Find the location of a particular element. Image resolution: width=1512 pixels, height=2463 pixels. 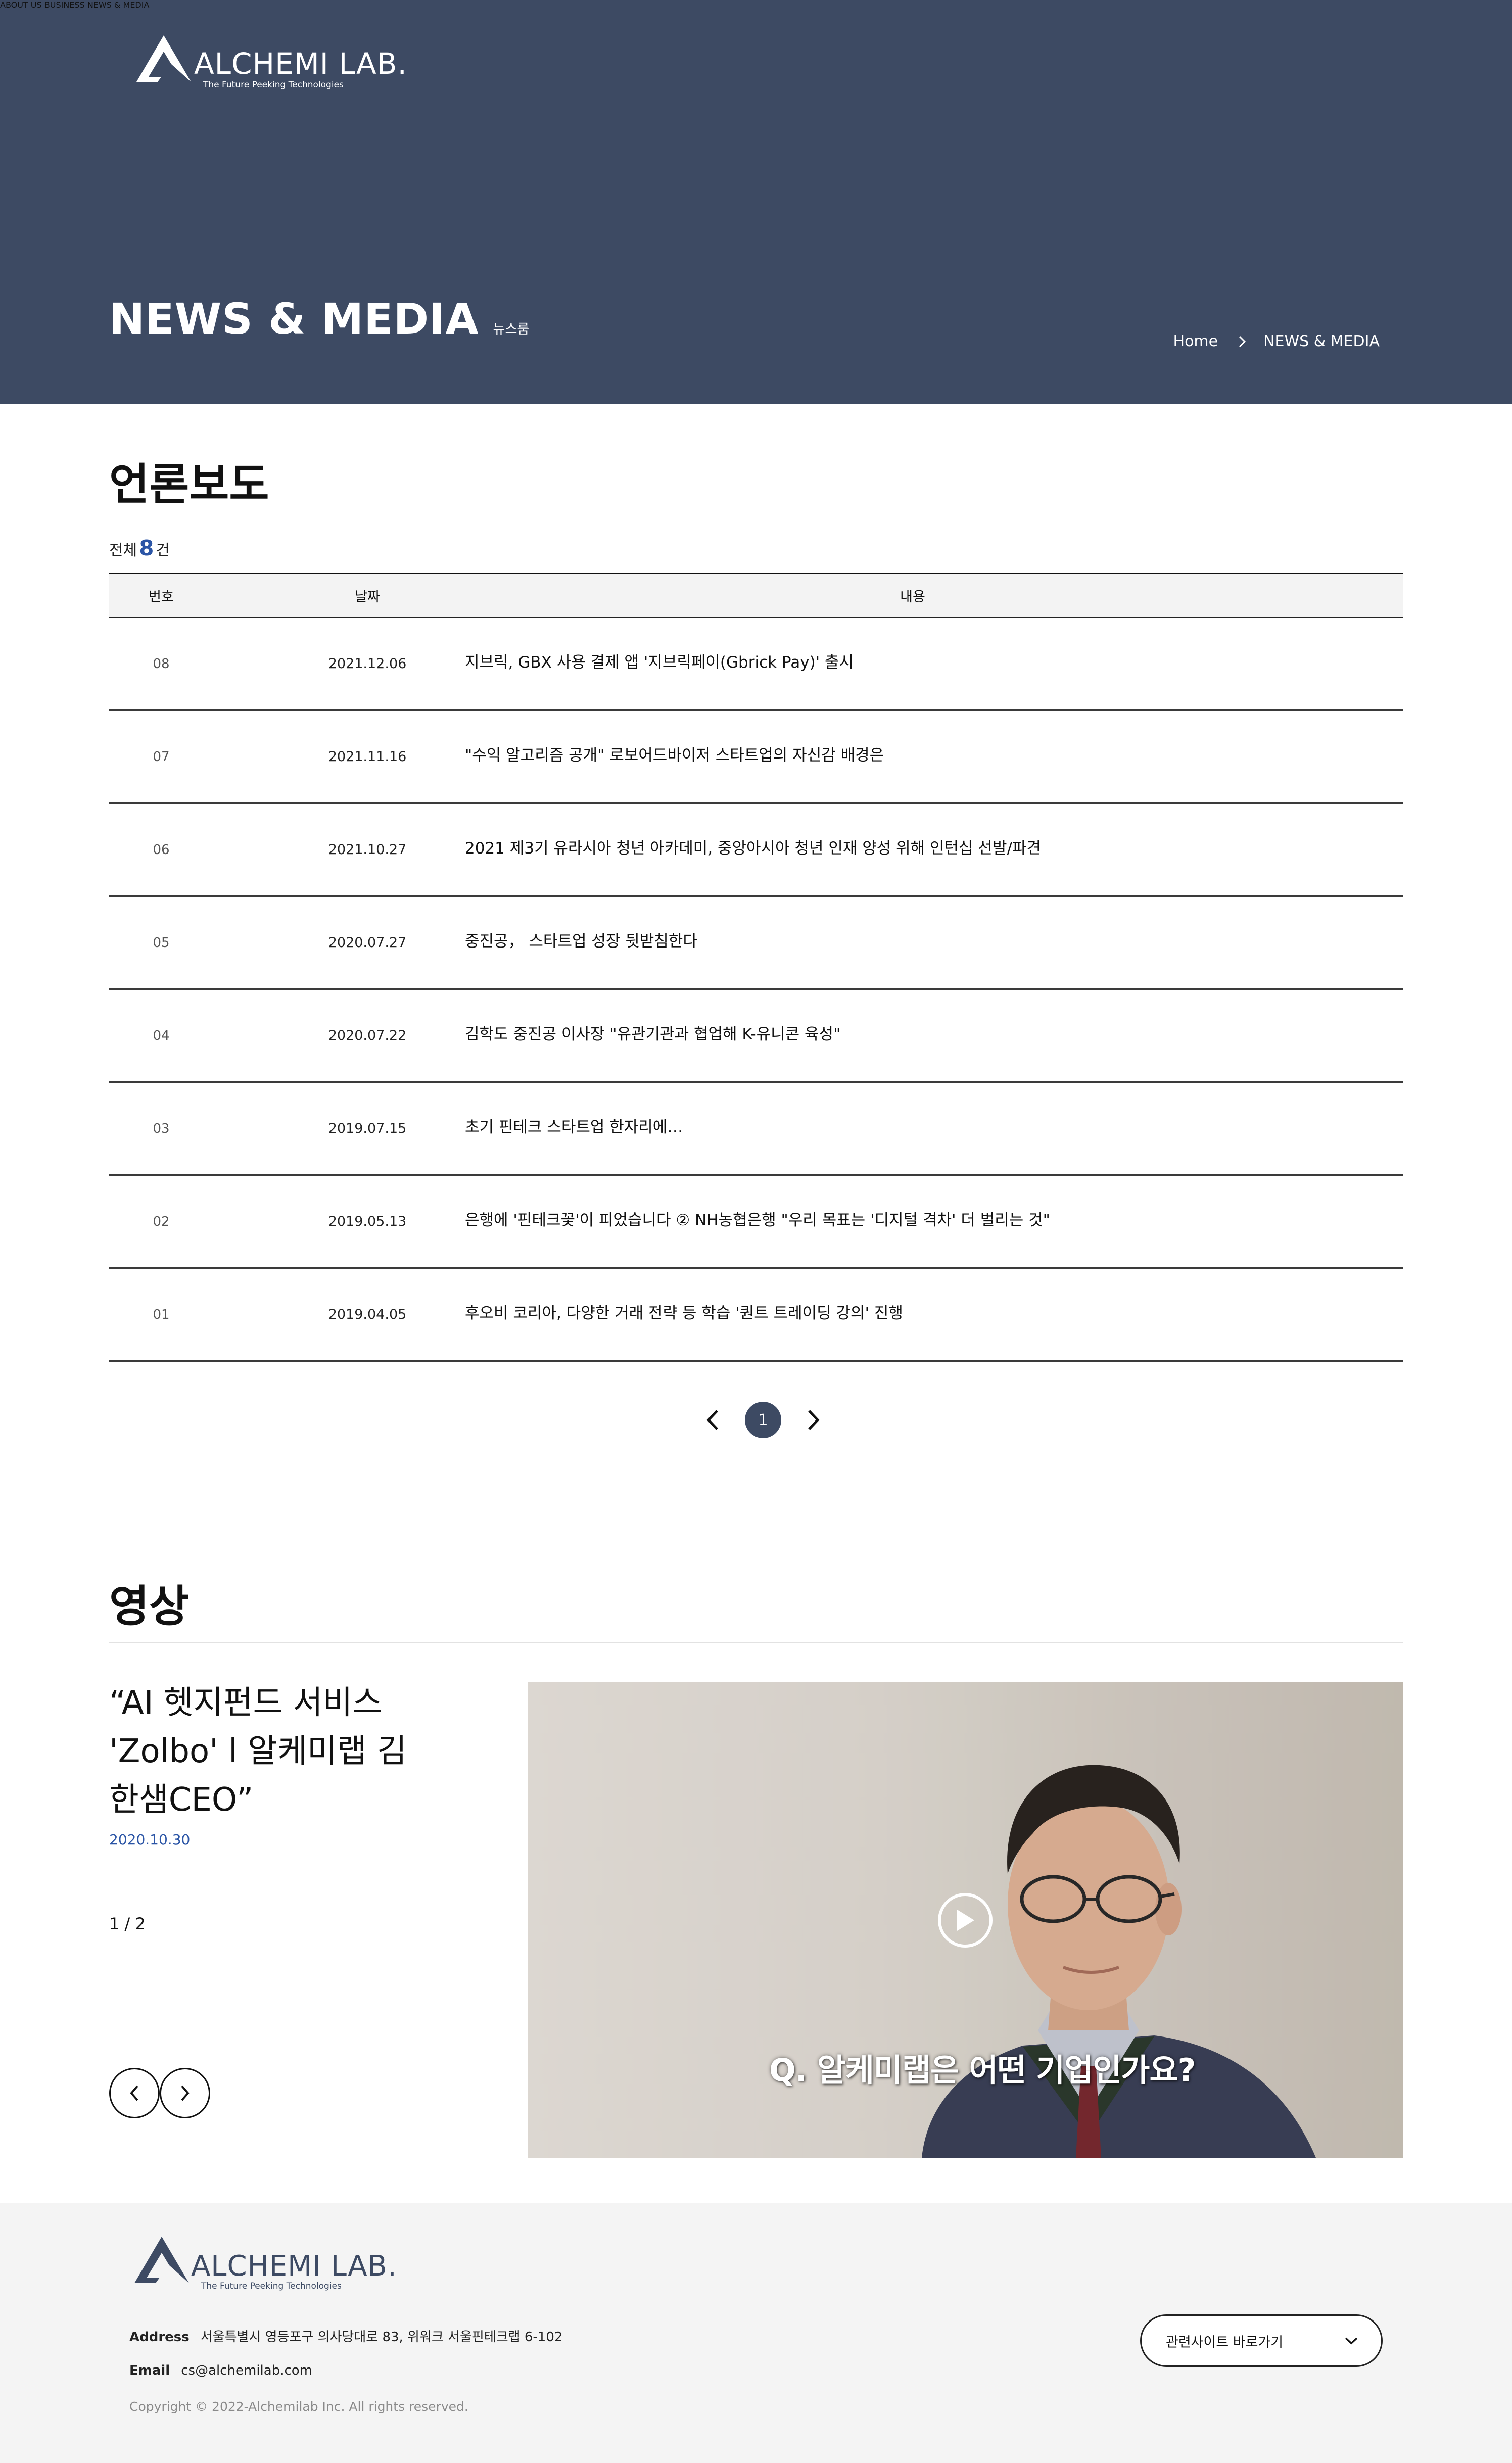

row-title-cell: 김학도 중진공 이사장 "유관기관과 협업해 K-유니콘 육성" is located at coordinates (934, 1035).